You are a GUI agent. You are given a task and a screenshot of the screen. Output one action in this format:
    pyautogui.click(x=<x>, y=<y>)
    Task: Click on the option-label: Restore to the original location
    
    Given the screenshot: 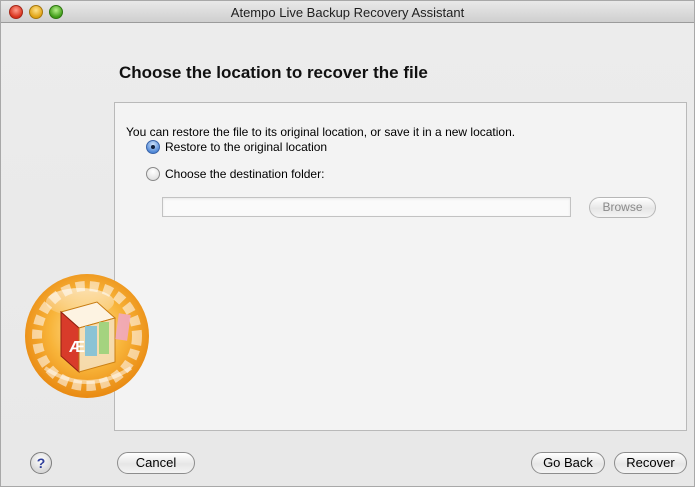 What is the action you would take?
    pyautogui.click(x=246, y=147)
    